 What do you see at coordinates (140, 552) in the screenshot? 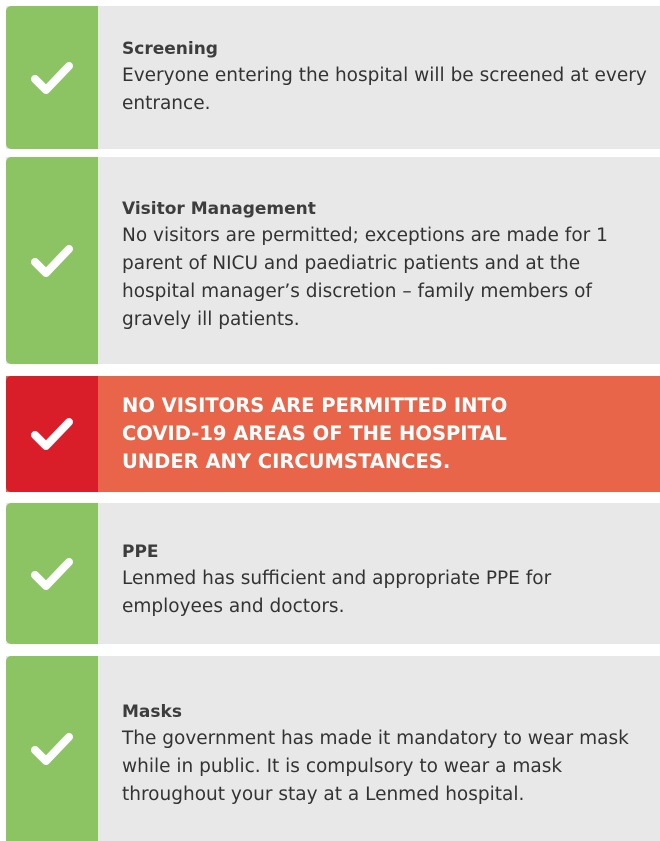
I see `card-title: PPE` at bounding box center [140, 552].